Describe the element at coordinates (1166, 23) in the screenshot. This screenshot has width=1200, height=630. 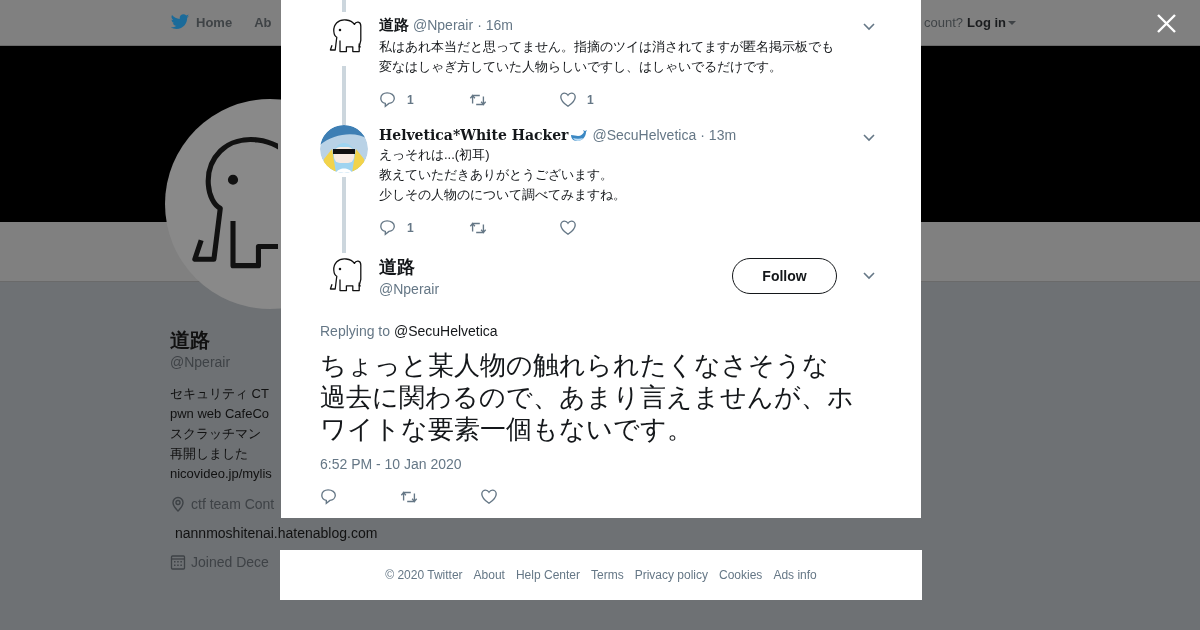
I see `close-icon` at that location.